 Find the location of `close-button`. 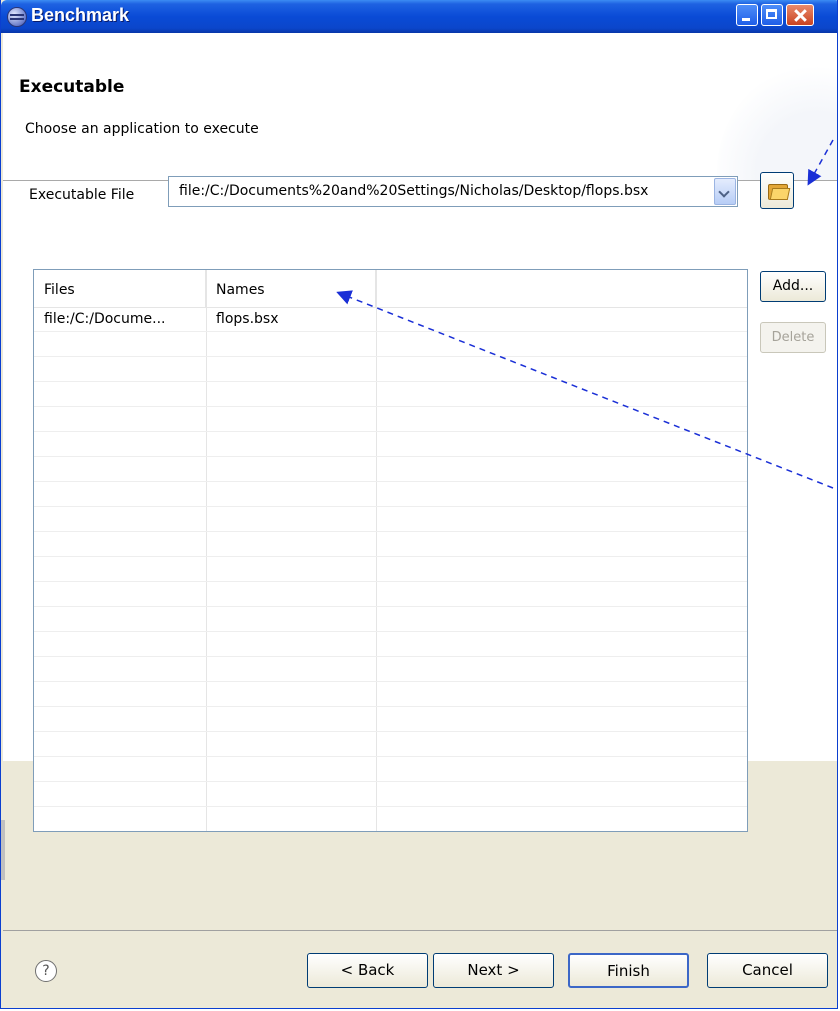

close-button is located at coordinates (800, 15).